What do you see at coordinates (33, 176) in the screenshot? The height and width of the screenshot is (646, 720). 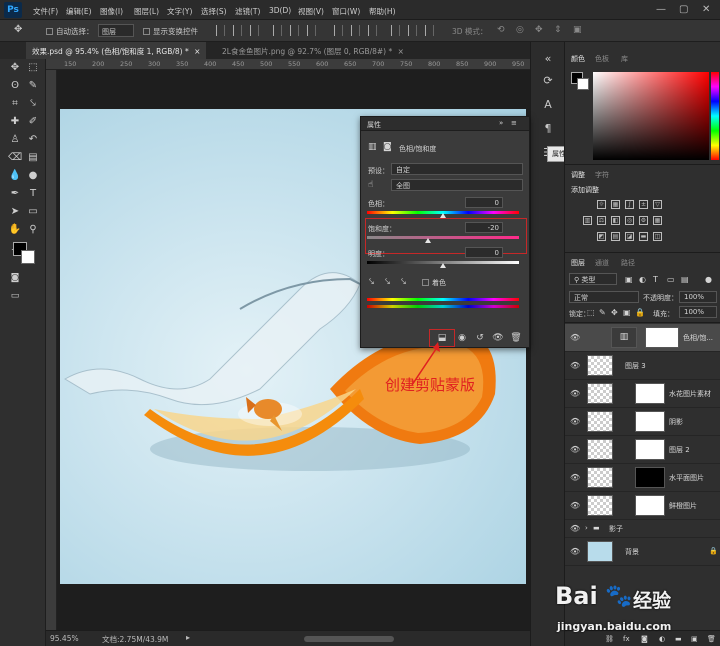 I see `dodge-tool-icon: ●` at bounding box center [33, 176].